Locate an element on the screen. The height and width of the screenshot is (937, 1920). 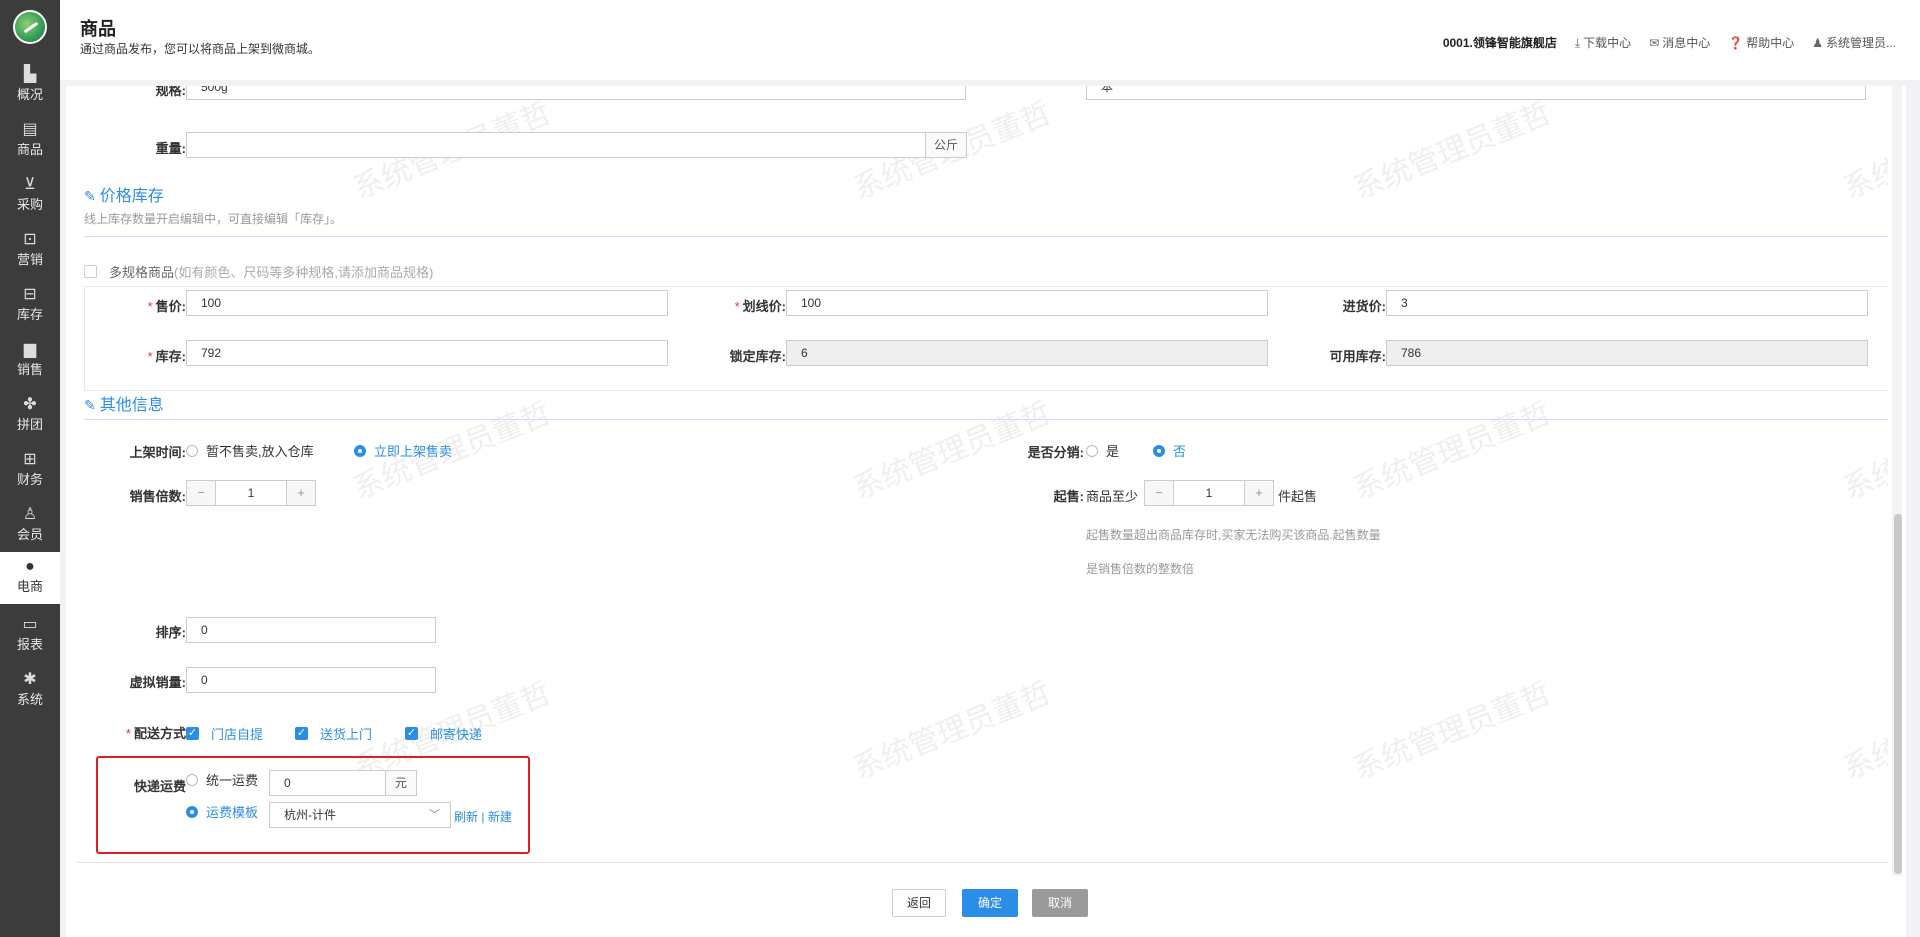
min-sale-value: 1 is located at coordinates (1209, 493).